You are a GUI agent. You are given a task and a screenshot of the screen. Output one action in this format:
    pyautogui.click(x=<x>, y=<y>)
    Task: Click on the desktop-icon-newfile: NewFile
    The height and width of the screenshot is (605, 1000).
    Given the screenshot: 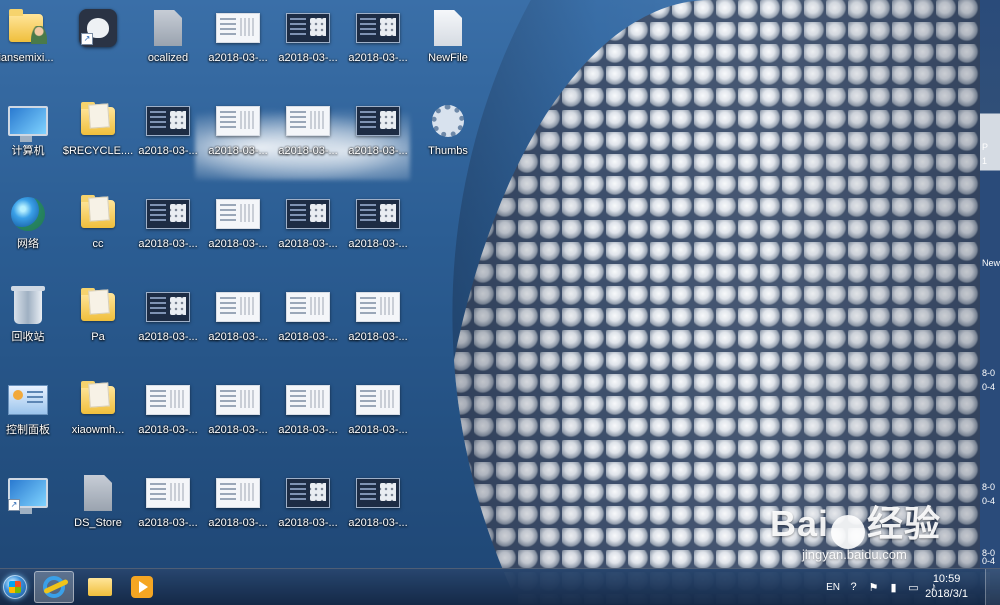 What is the action you would take?
    pyautogui.click(x=448, y=42)
    